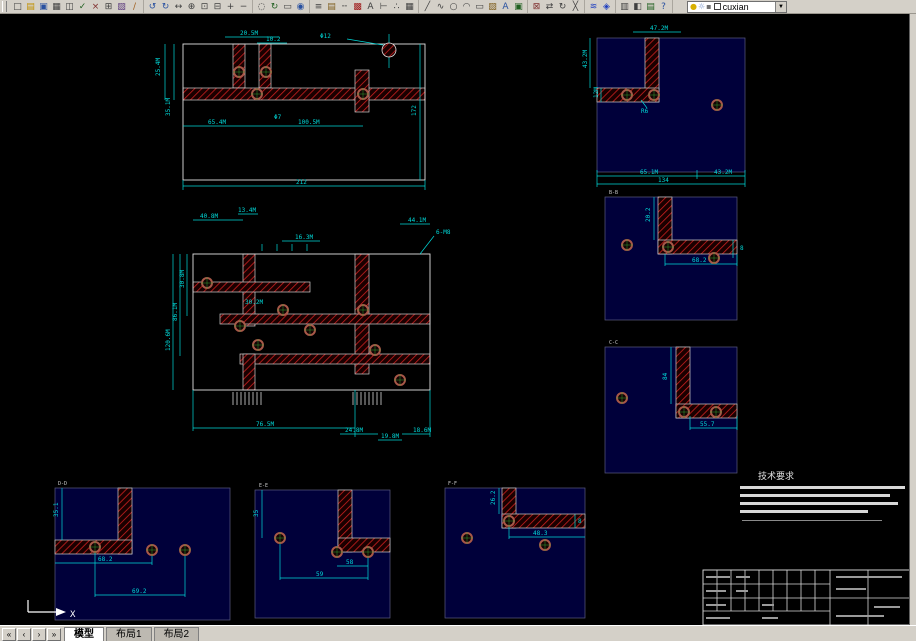  Describe the element at coordinates (95, 6) in the screenshot. I see `cut-button: ×` at that location.